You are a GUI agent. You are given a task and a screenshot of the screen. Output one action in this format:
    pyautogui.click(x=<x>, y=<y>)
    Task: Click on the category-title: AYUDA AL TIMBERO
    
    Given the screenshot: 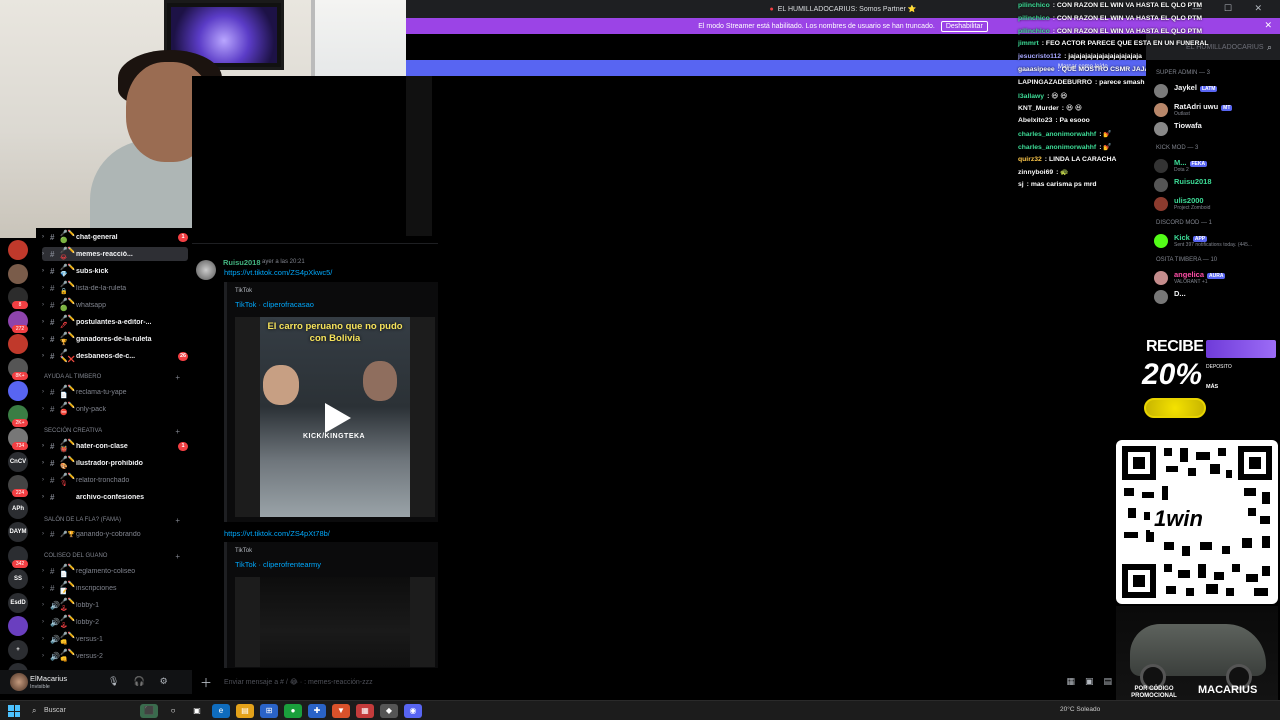 What is the action you would take?
    pyautogui.click(x=73, y=377)
    